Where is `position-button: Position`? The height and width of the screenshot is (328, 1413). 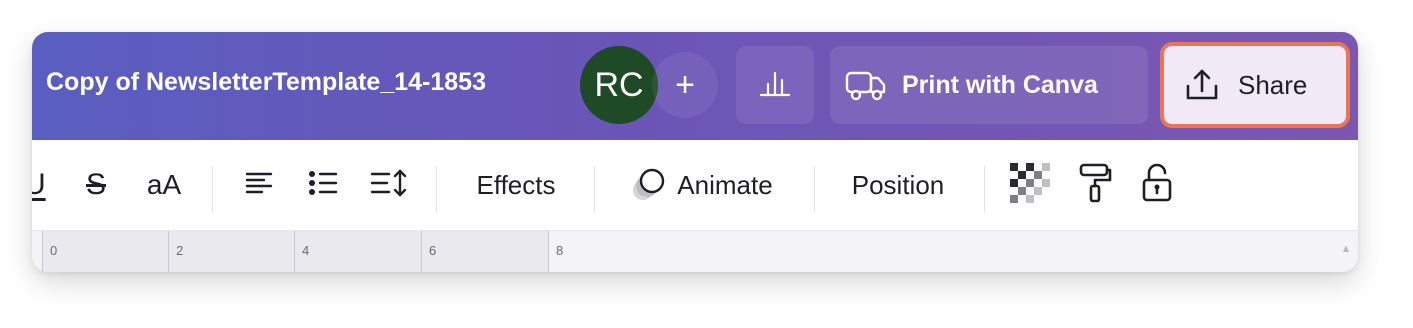 position-button: Position is located at coordinates (898, 185).